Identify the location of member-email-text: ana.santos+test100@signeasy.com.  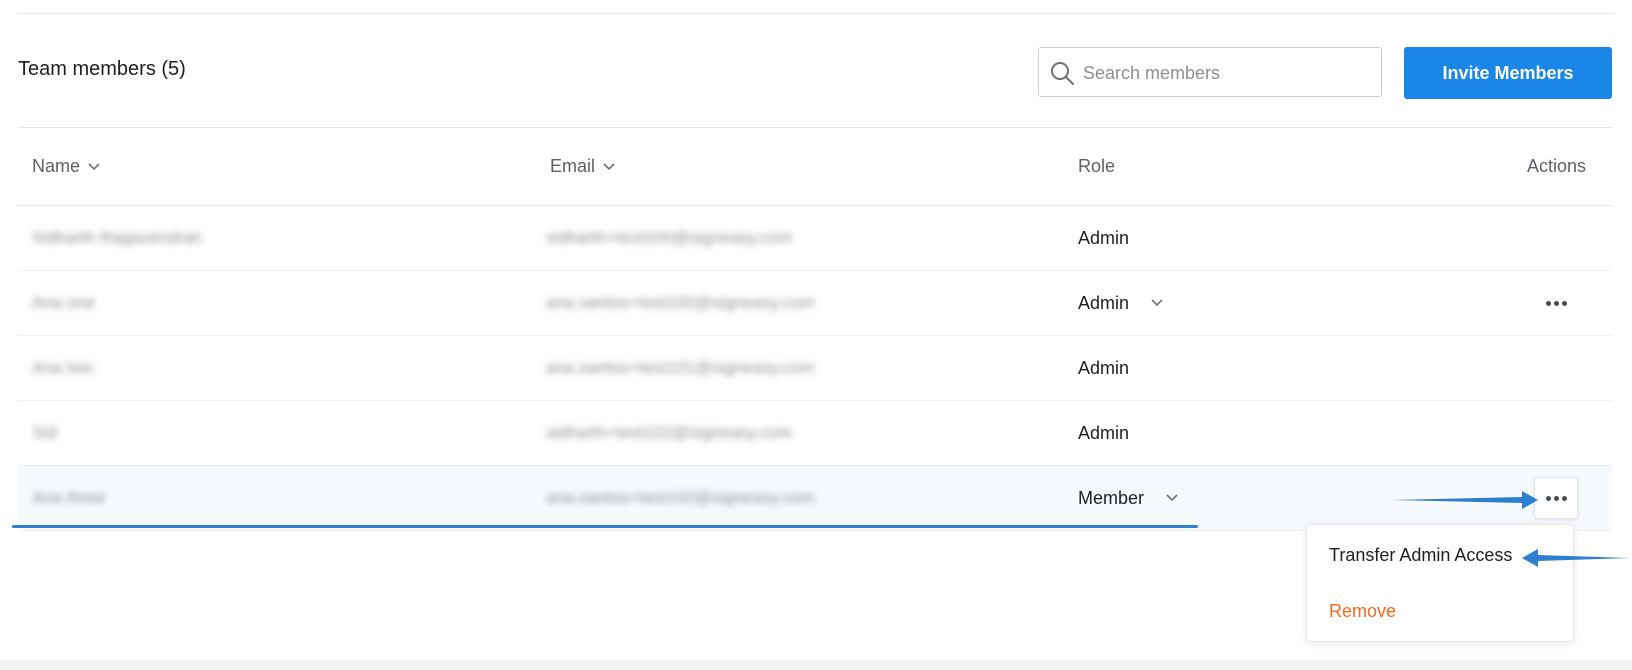
(680, 302).